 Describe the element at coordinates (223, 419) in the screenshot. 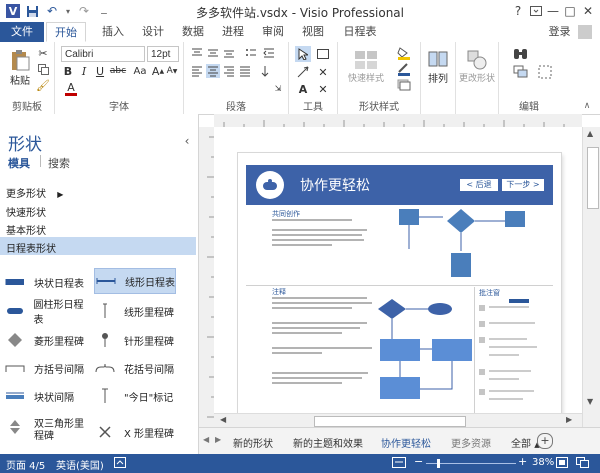

I see `scroll-left-icon: ◀` at that location.